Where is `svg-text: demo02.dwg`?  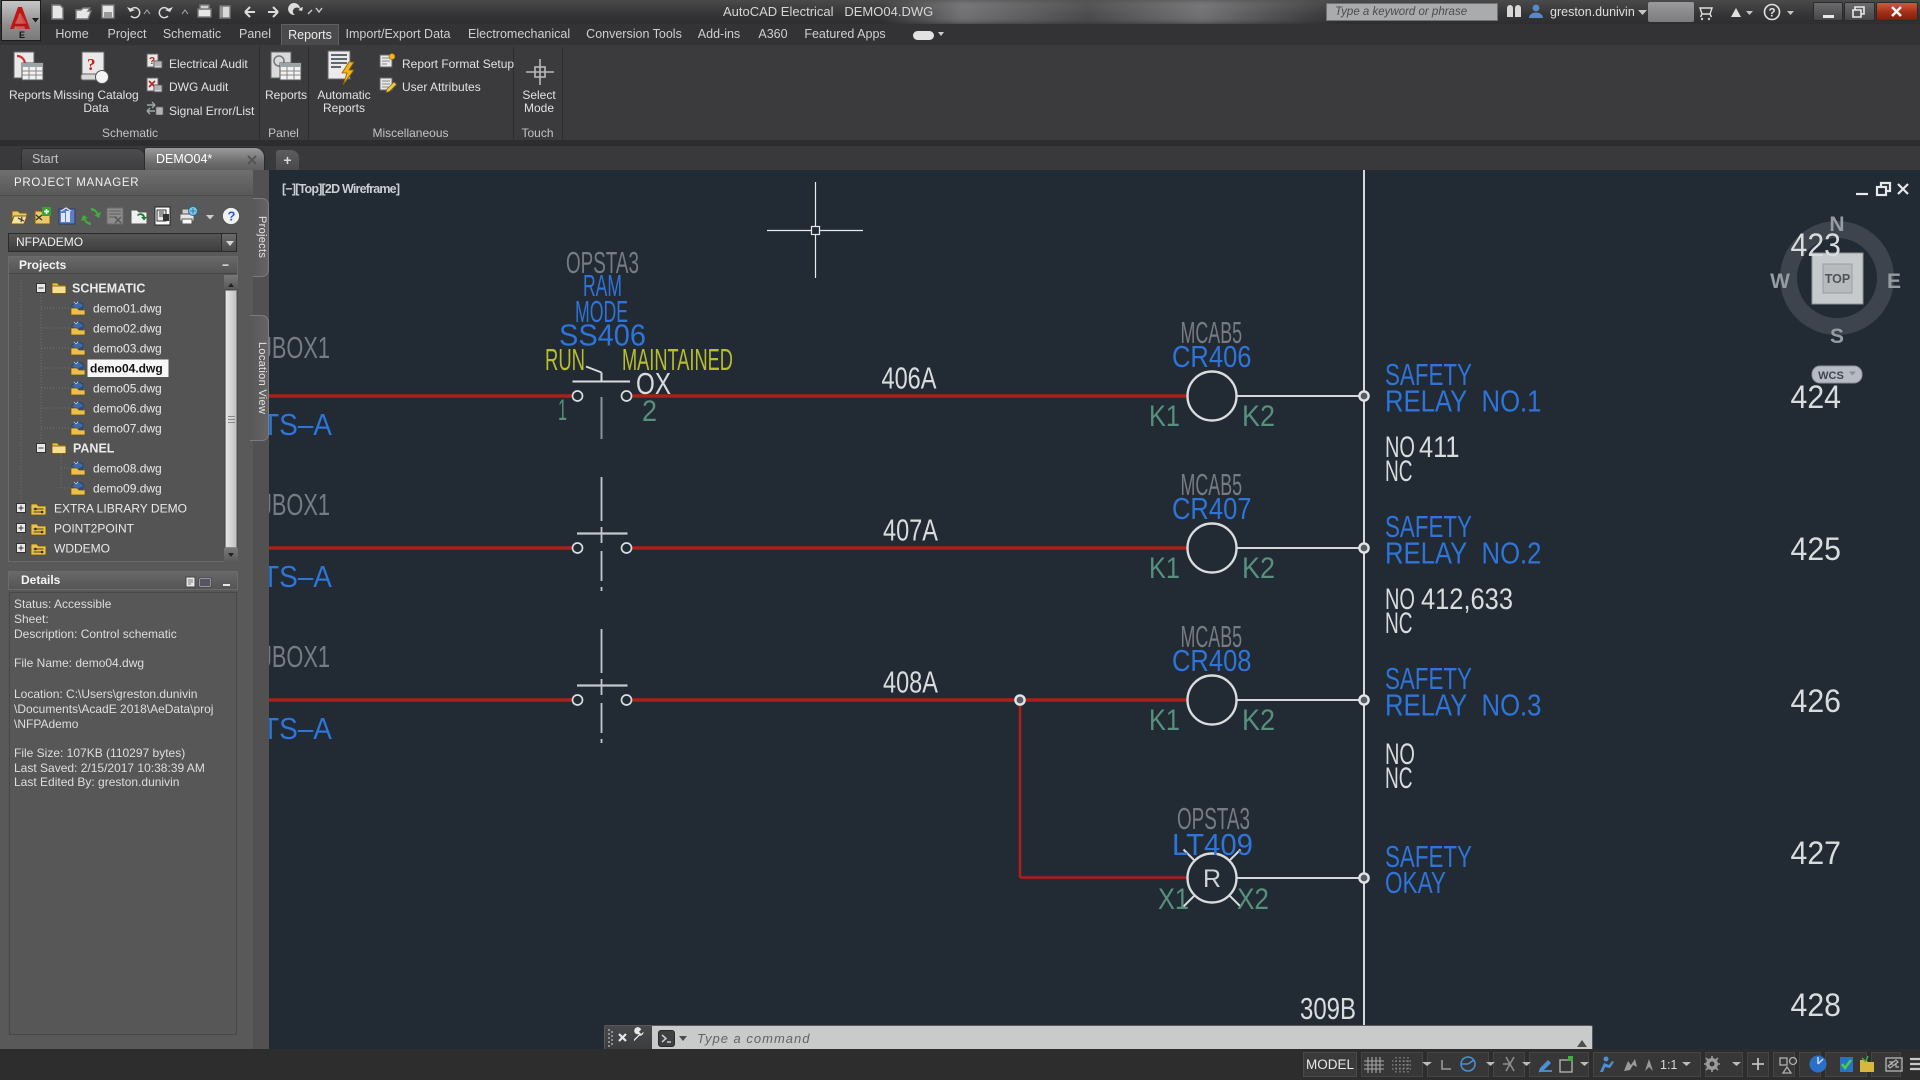
svg-text: demo02.dwg is located at coordinates (127, 329).